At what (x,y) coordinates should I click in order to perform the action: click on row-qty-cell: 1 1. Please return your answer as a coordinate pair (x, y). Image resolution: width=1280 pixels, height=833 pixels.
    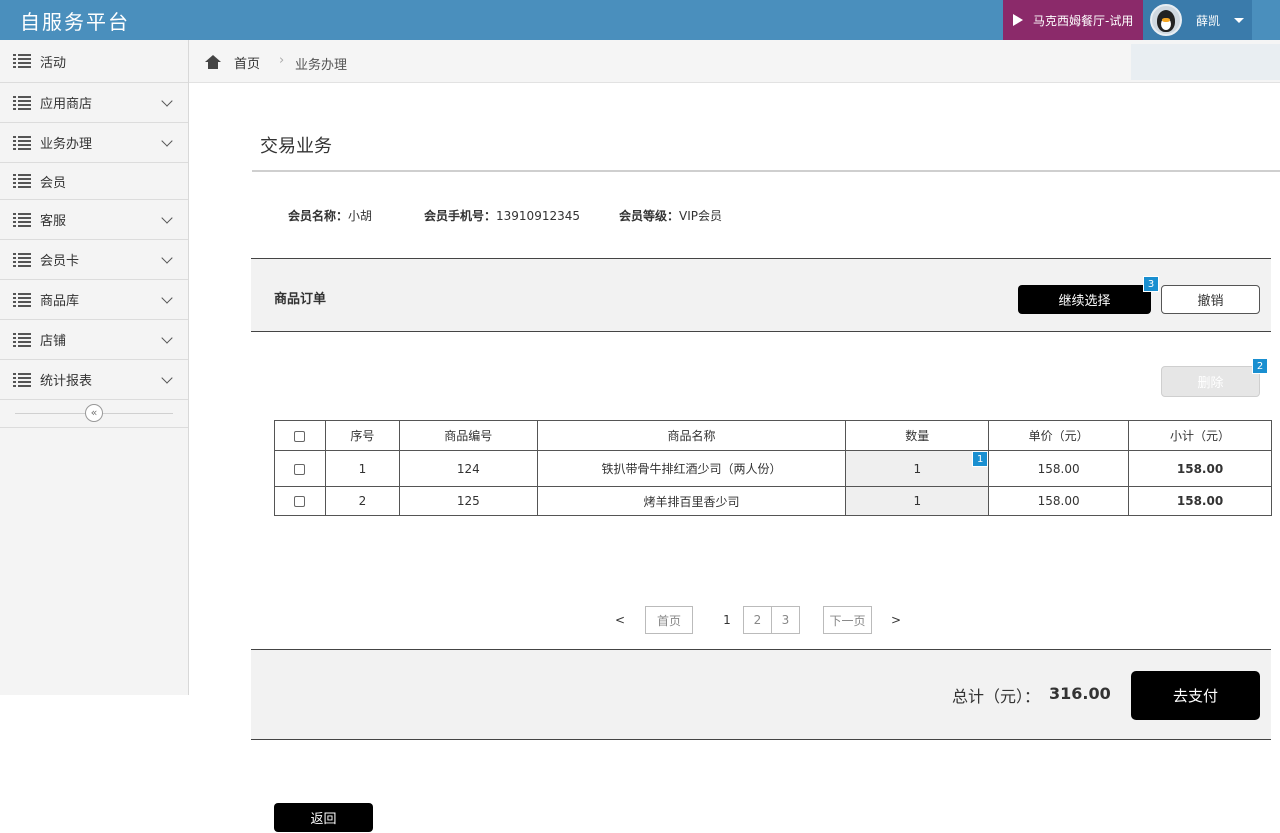
    Looking at the image, I should click on (917, 468).